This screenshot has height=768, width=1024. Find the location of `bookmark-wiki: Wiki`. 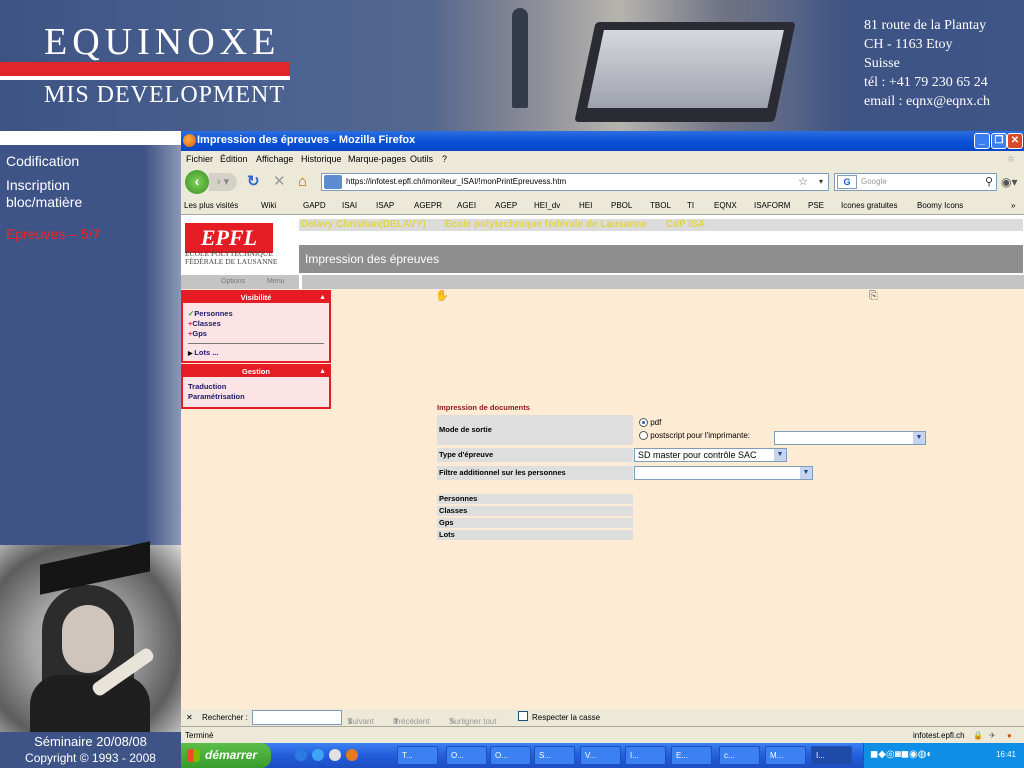

bookmark-wiki: Wiki is located at coordinates (268, 205).